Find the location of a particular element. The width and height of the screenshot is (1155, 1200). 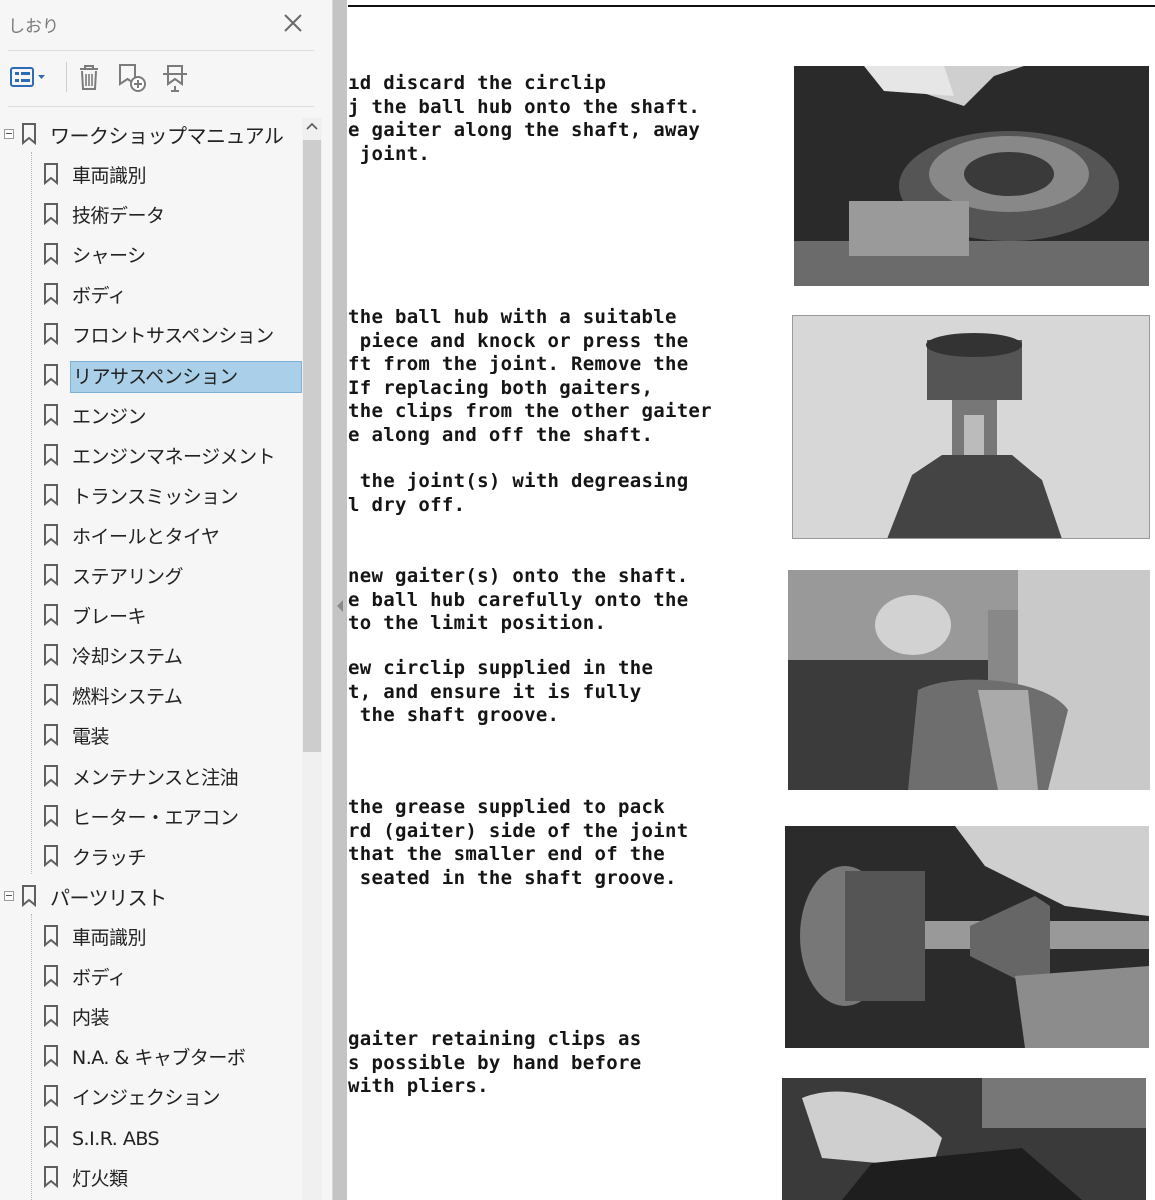

bookmark-child-item: エンジンマネージメント is located at coordinates (151, 456).